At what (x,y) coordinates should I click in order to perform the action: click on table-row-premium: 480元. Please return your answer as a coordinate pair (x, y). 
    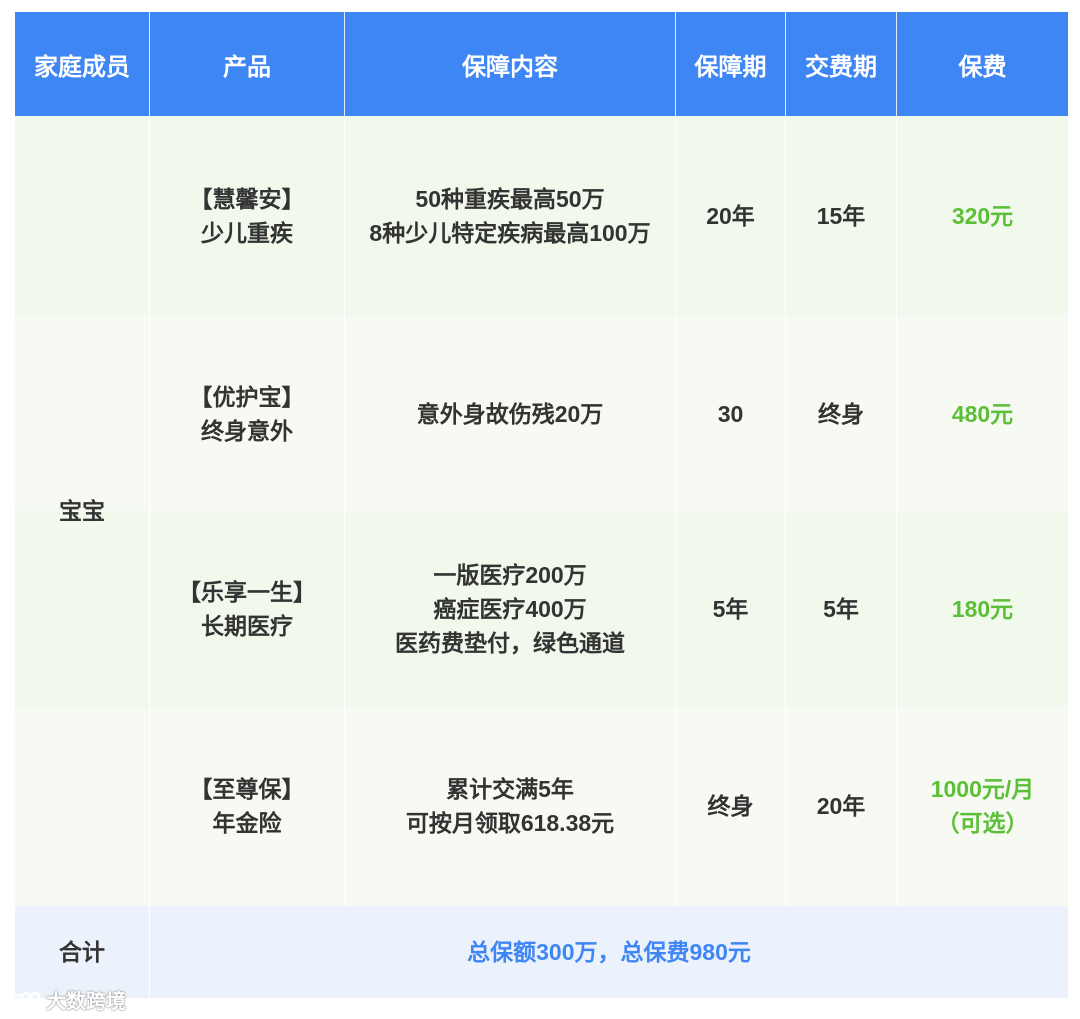
    Looking at the image, I should click on (982, 413).